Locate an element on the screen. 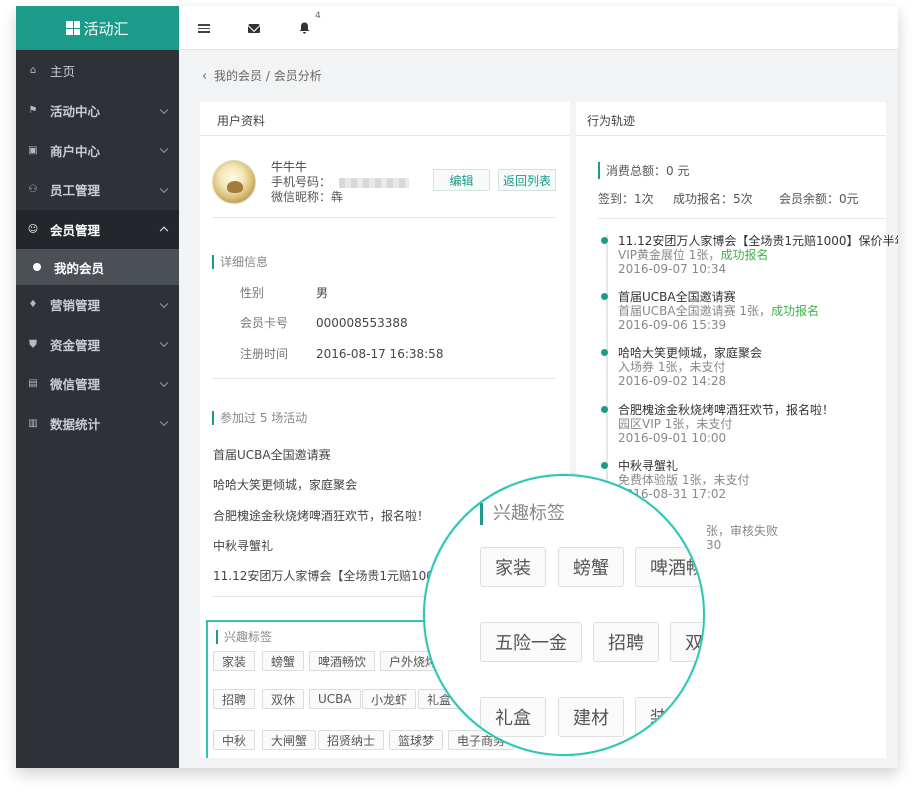 The height and width of the screenshot is (794, 914). detail-row-gender: 性别男 is located at coordinates (284, 293).